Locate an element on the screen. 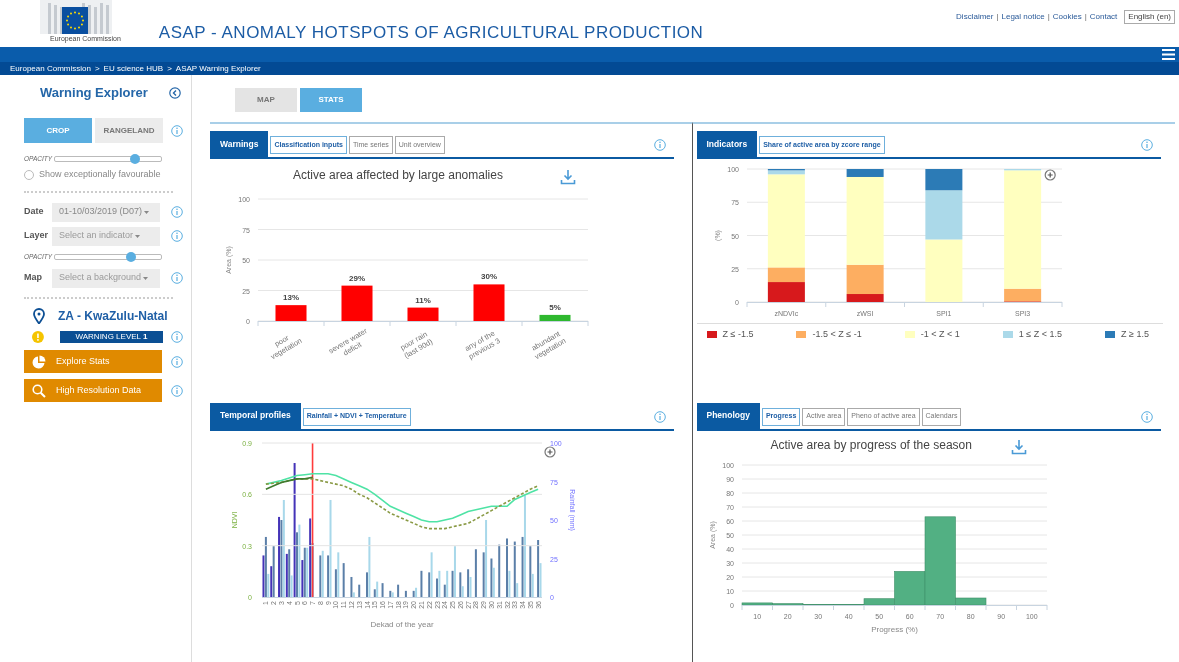 This screenshot has width=1179, height=662. legend-label: 1 ≤ Z < 1.5 is located at coordinates (1040, 334).